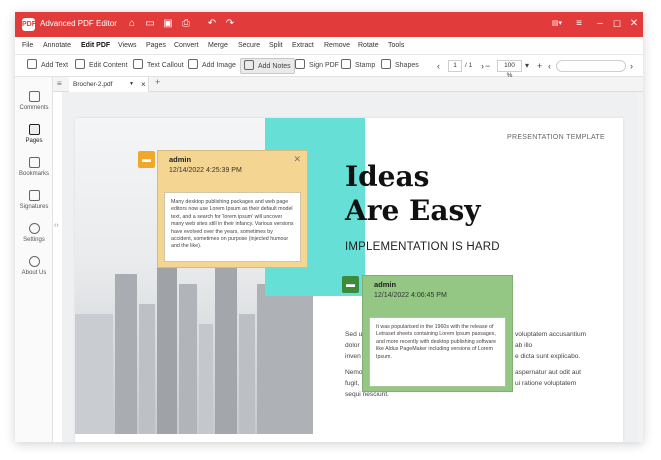 This screenshot has width=661, height=460. Describe the element at coordinates (34, 266) in the screenshot. I see `sidebar-item-about: About Us` at that location.